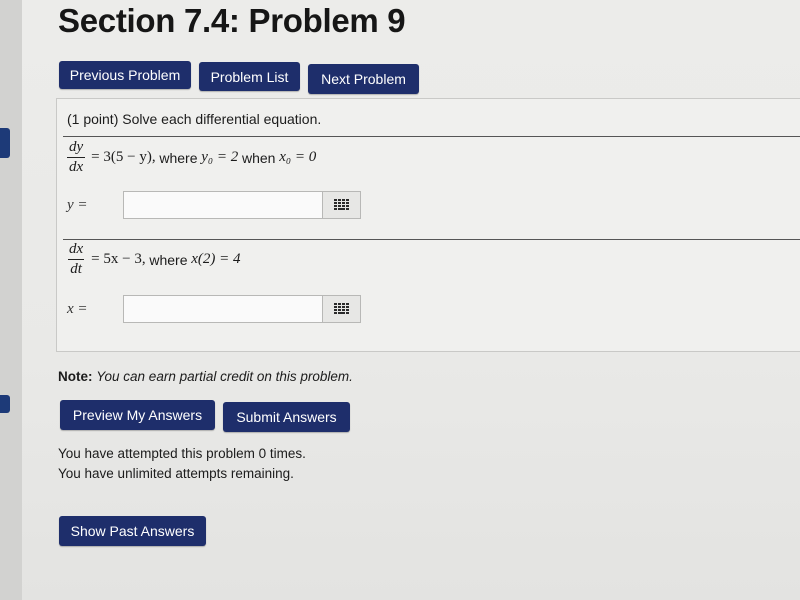 The width and height of the screenshot is (800, 600). What do you see at coordinates (232, 20) in the screenshot?
I see `page-title: Section 7.4: Problem 9` at bounding box center [232, 20].